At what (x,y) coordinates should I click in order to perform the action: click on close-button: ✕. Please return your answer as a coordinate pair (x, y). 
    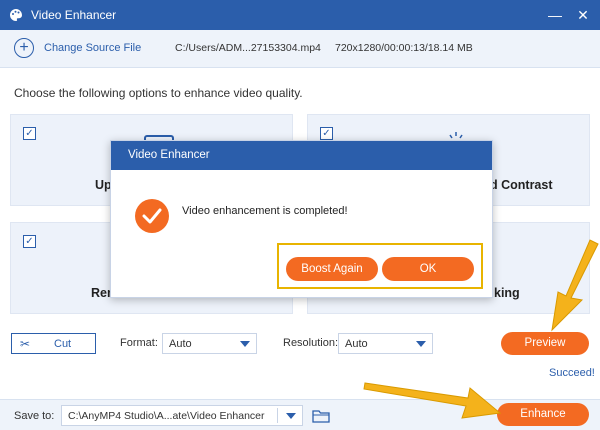
    Looking at the image, I should click on (583, 15).